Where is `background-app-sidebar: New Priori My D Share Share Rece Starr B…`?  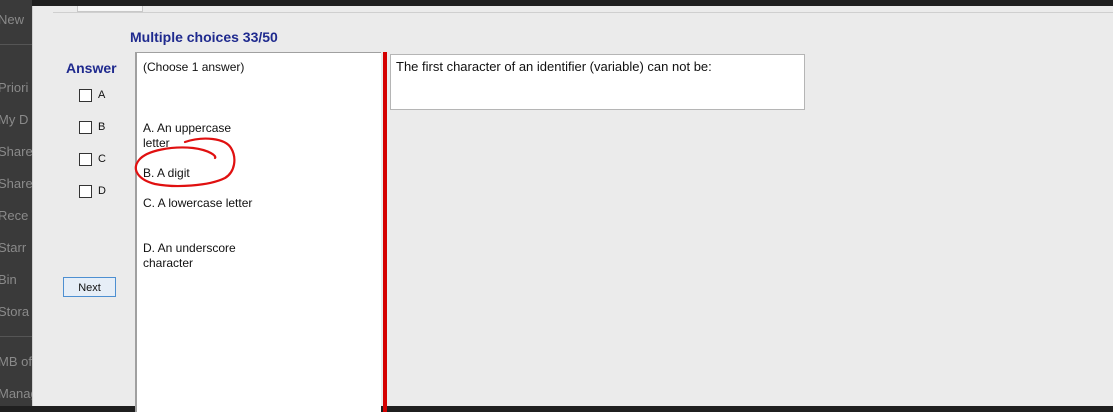
background-app-sidebar: New Priori My D Share Share Rece Starr B… is located at coordinates (16, 203).